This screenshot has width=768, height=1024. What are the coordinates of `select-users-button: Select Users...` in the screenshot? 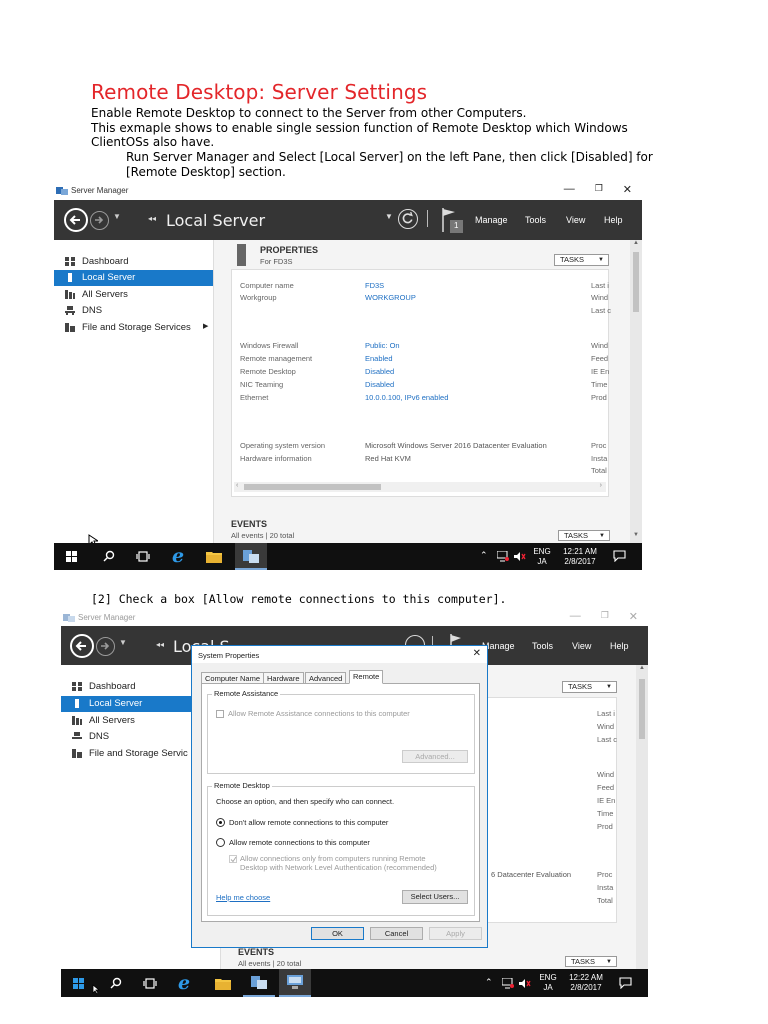 It's located at (435, 897).